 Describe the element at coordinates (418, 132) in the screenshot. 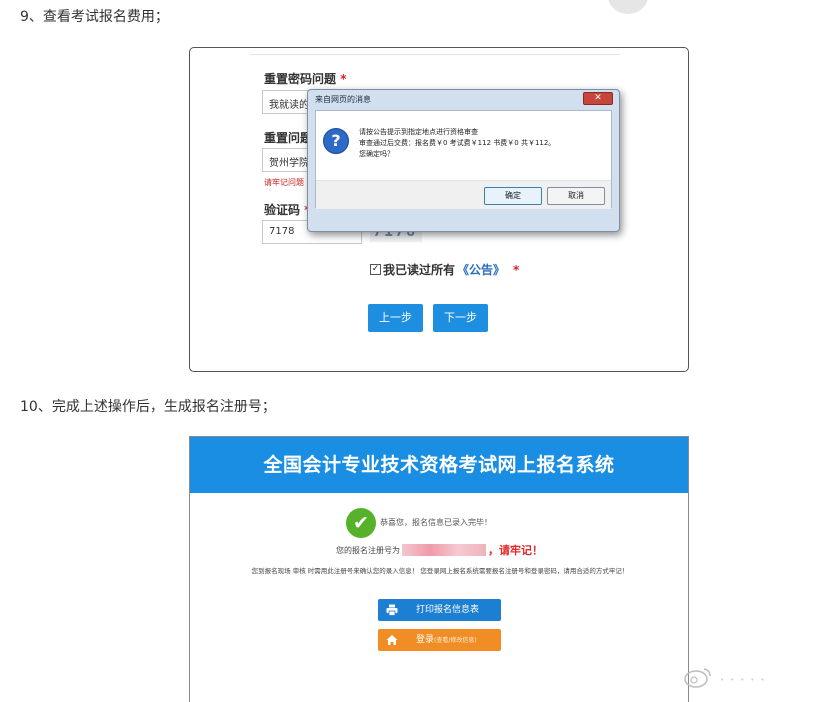

I see `dialog-message-line-1: 请按公告提示到指定地点进行资格审查` at that location.